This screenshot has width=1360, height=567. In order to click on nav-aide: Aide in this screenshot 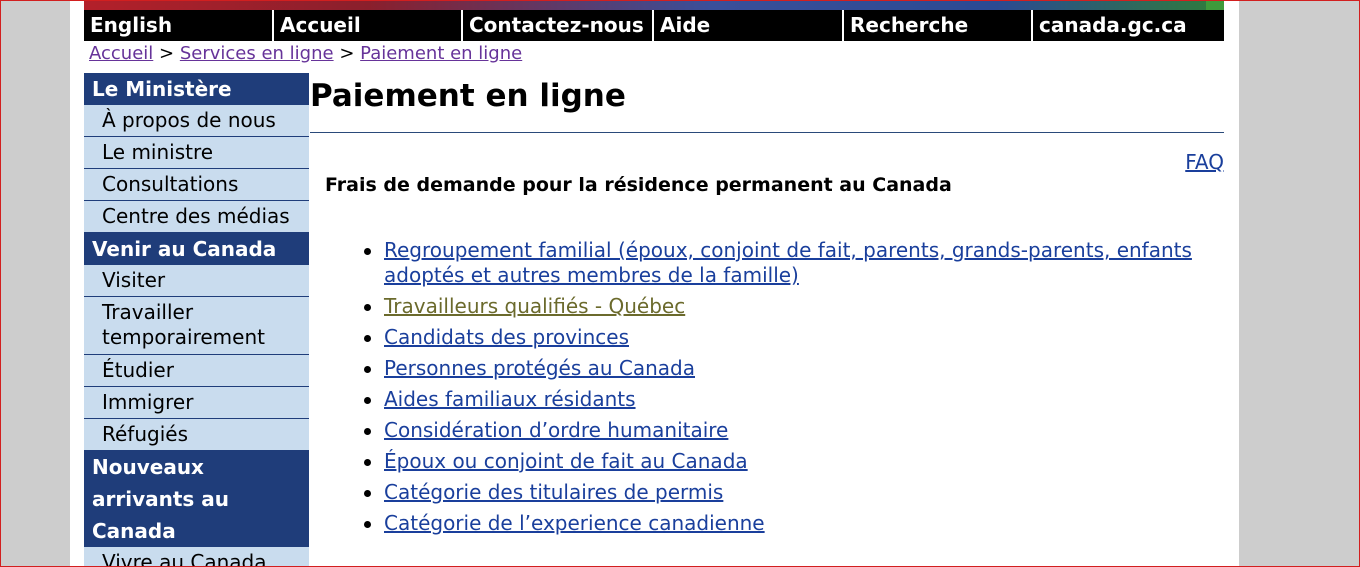, I will do `click(749, 25)`.